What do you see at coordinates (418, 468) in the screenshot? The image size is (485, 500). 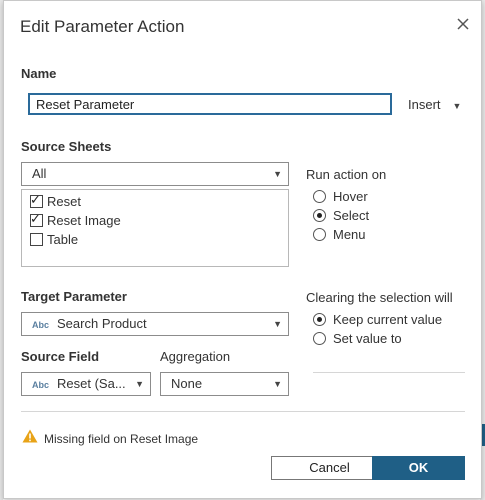 I see `ok-button: OK` at bounding box center [418, 468].